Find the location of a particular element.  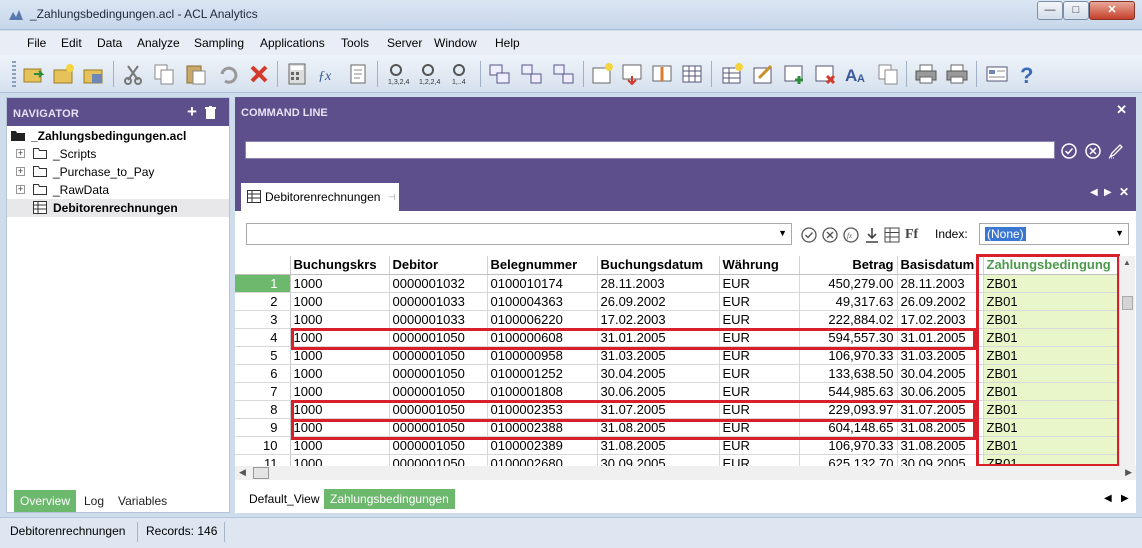

menu-server: Server is located at coordinates (404, 43).